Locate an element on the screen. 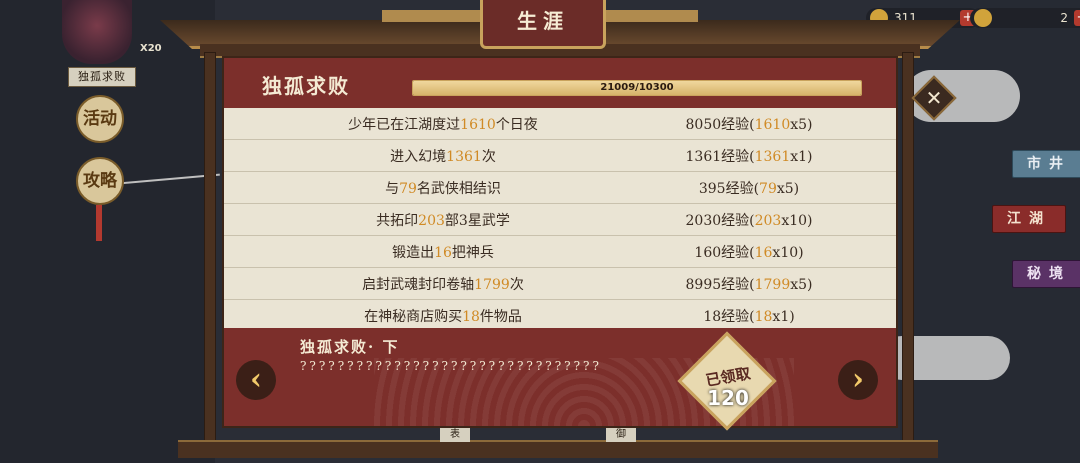 The width and height of the screenshot is (1080, 463). stat-experience: 8995经验(1799x5) is located at coordinates (749, 284).